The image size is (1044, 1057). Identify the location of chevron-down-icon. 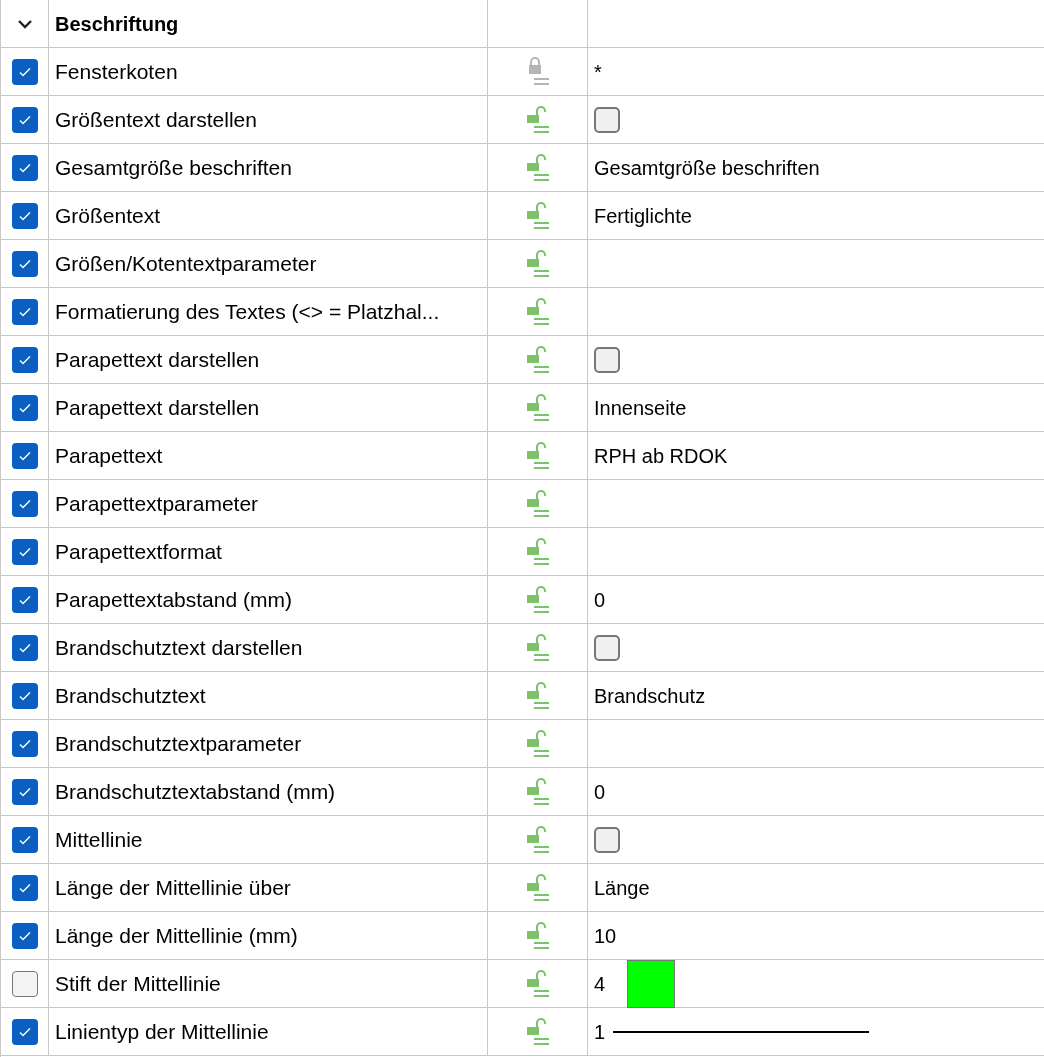
(24, 23).